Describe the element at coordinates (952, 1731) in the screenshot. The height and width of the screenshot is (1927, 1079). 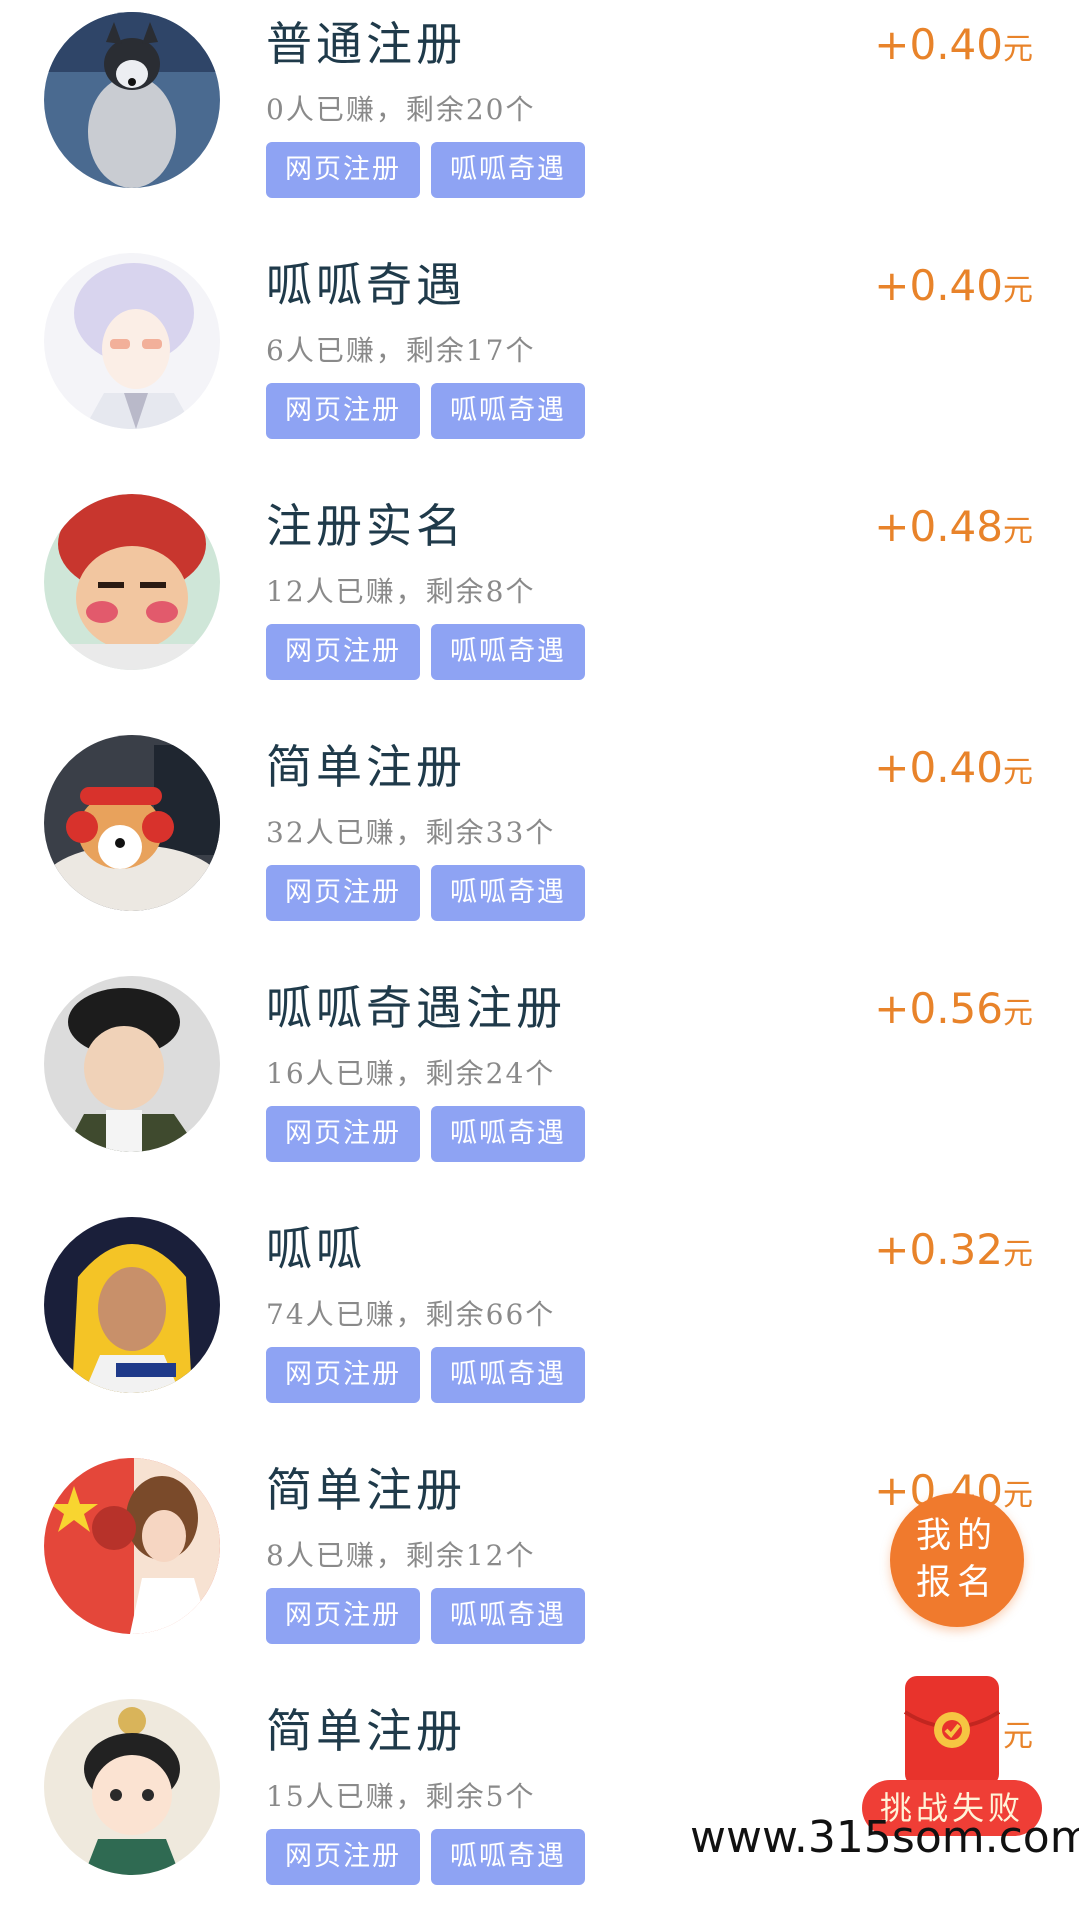
I see `red-packet-icon` at that location.